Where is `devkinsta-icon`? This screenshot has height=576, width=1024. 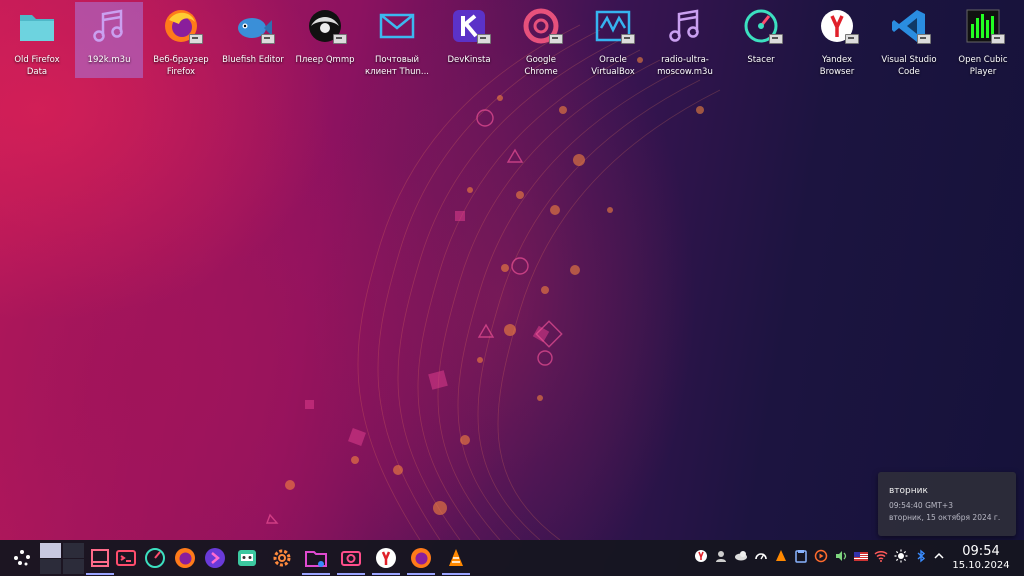
devkinsta-icon is located at coordinates (470, 26).